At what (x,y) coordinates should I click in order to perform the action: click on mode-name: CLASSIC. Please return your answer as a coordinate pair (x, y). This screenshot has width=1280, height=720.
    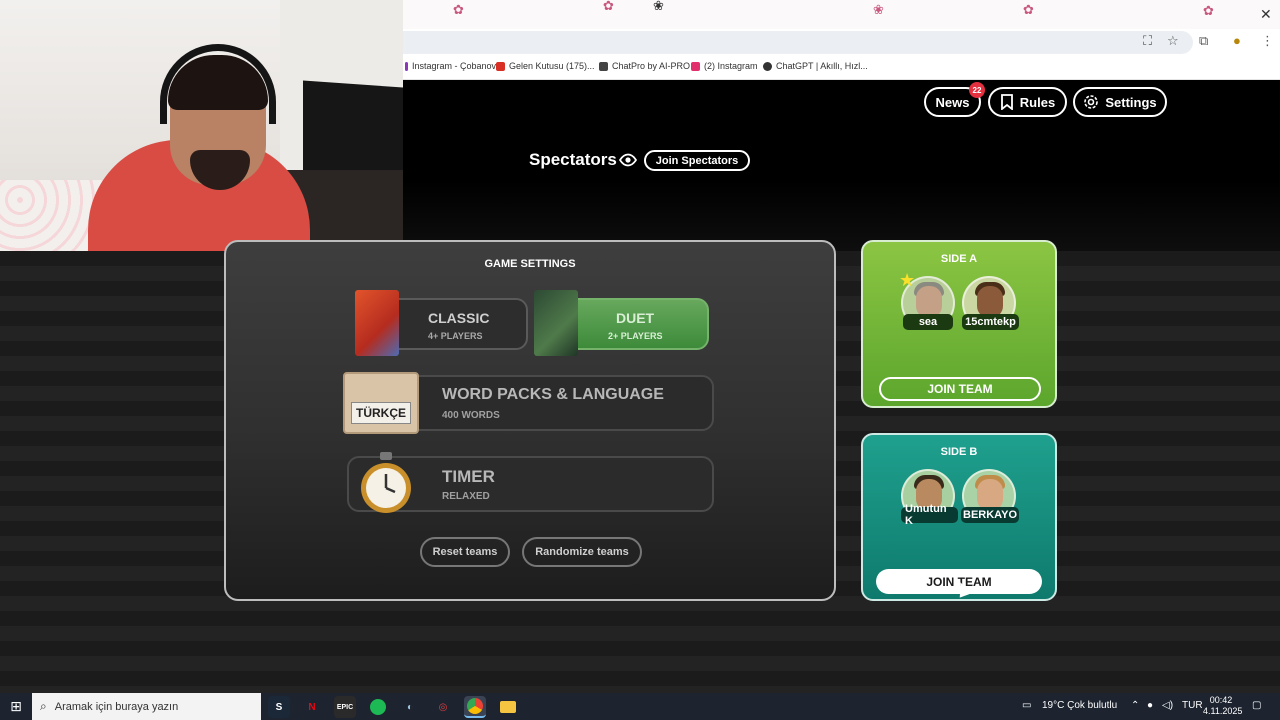
    Looking at the image, I should click on (459, 318).